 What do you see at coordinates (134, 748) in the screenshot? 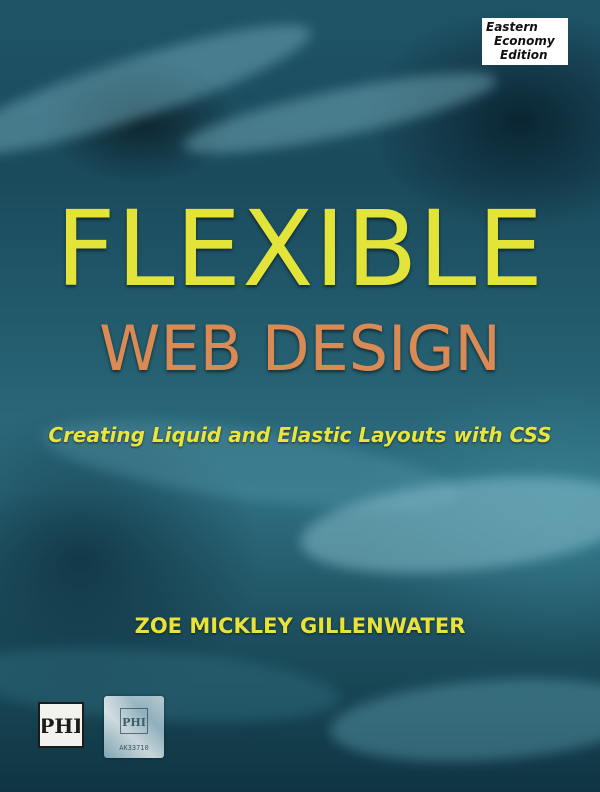
I see `hologram-serial: AK33710` at bounding box center [134, 748].